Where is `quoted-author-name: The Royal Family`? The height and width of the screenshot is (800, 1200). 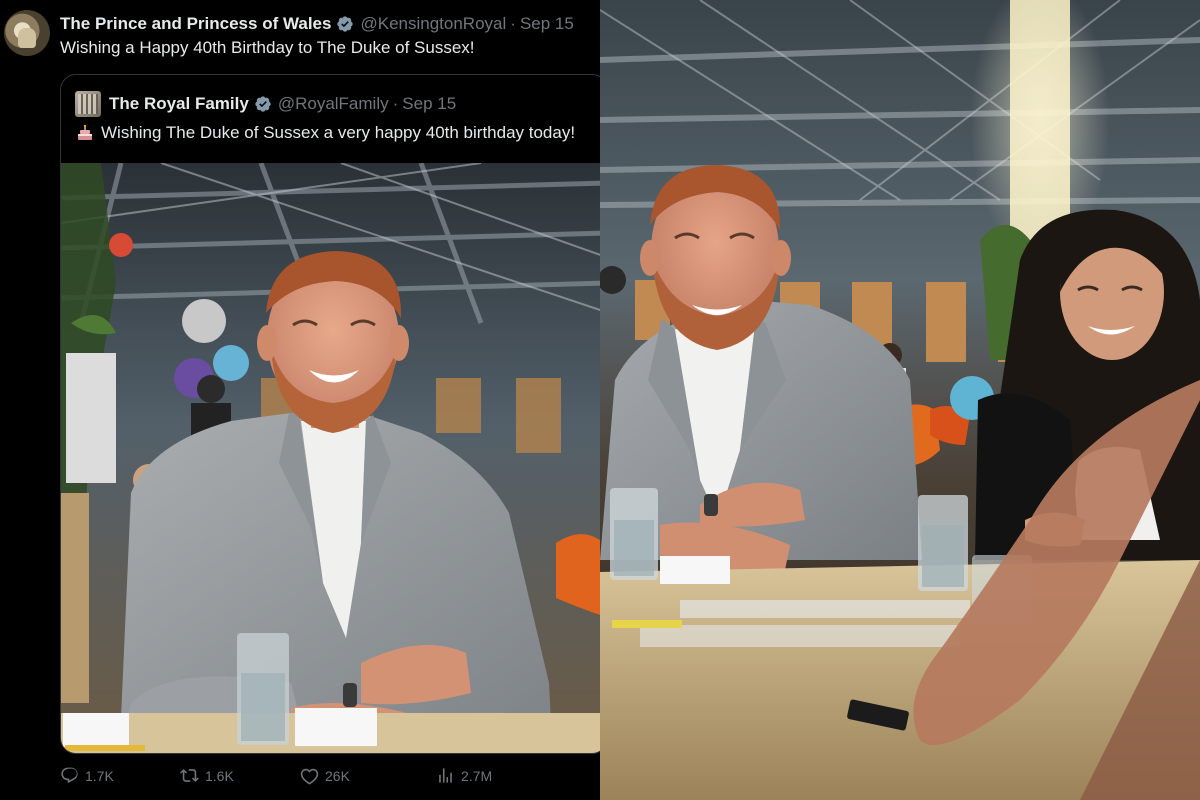 quoted-author-name: The Royal Family is located at coordinates (179, 103).